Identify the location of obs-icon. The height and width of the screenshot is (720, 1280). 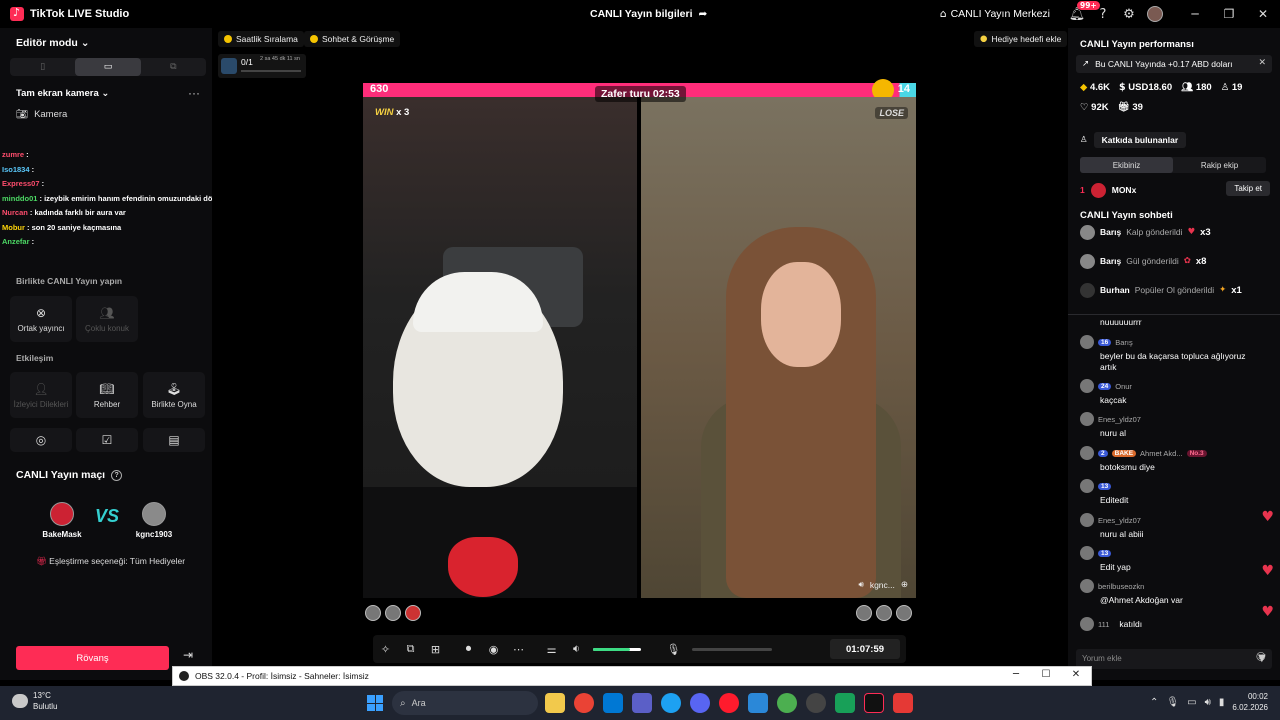
(816, 703).